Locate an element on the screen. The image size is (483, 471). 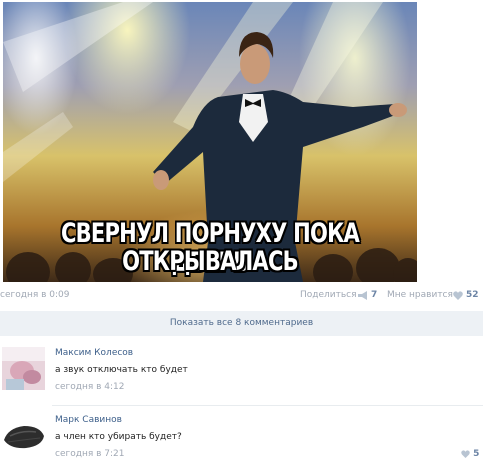
like-count: 52 is located at coordinates (472, 295).